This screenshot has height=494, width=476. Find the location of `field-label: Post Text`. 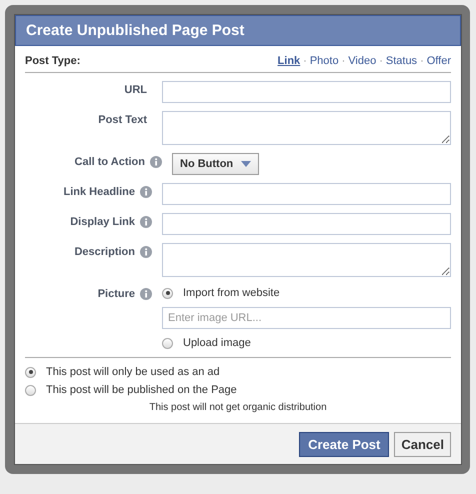

field-label: Post Text is located at coordinates (122, 120).